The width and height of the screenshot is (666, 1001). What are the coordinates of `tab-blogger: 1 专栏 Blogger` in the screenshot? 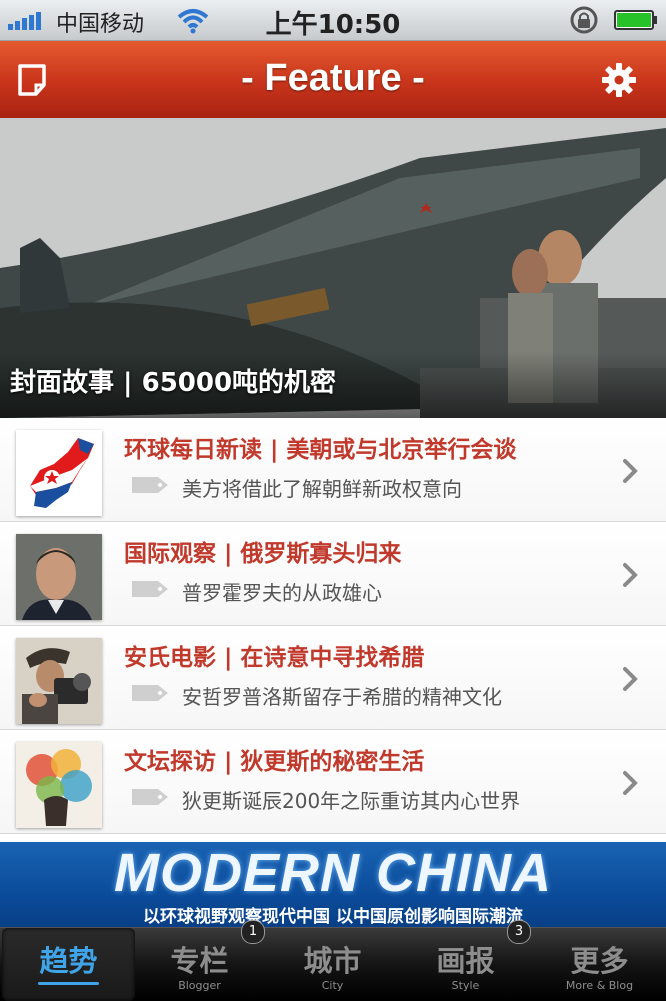 It's located at (199, 960).